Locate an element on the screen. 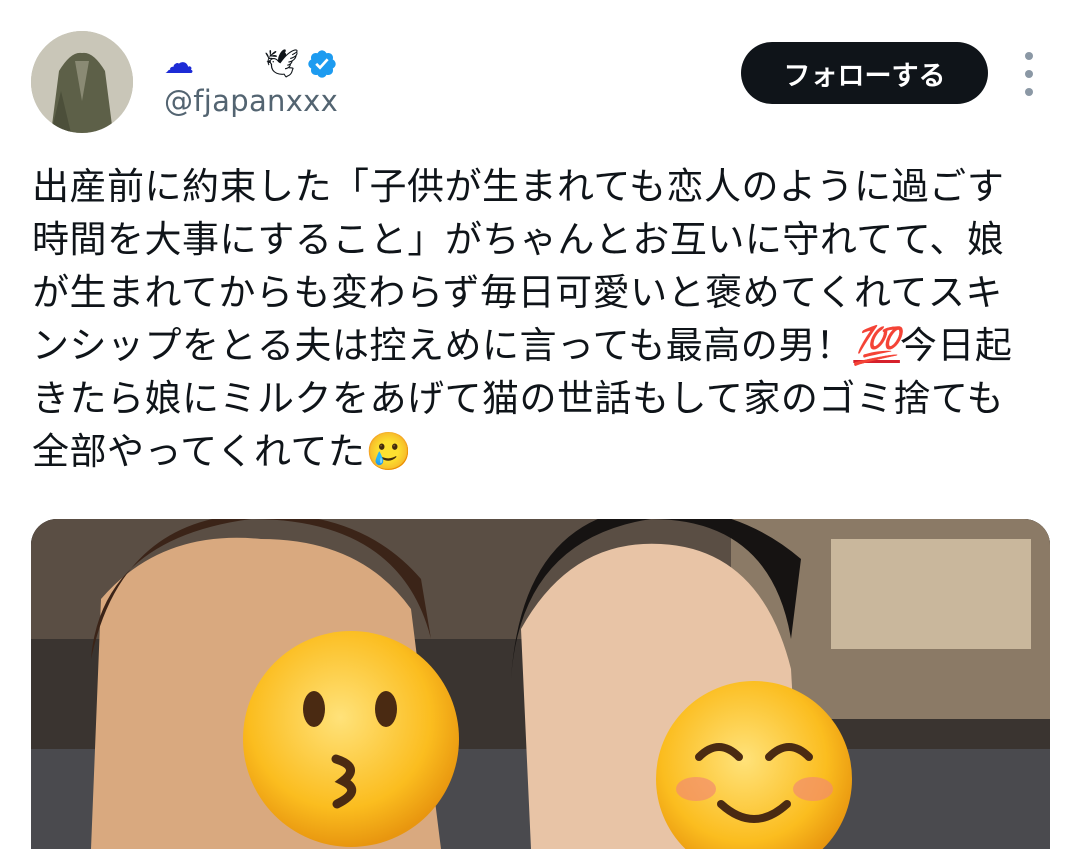  smiling-tear-icon: 🥲 is located at coordinates (389, 451).